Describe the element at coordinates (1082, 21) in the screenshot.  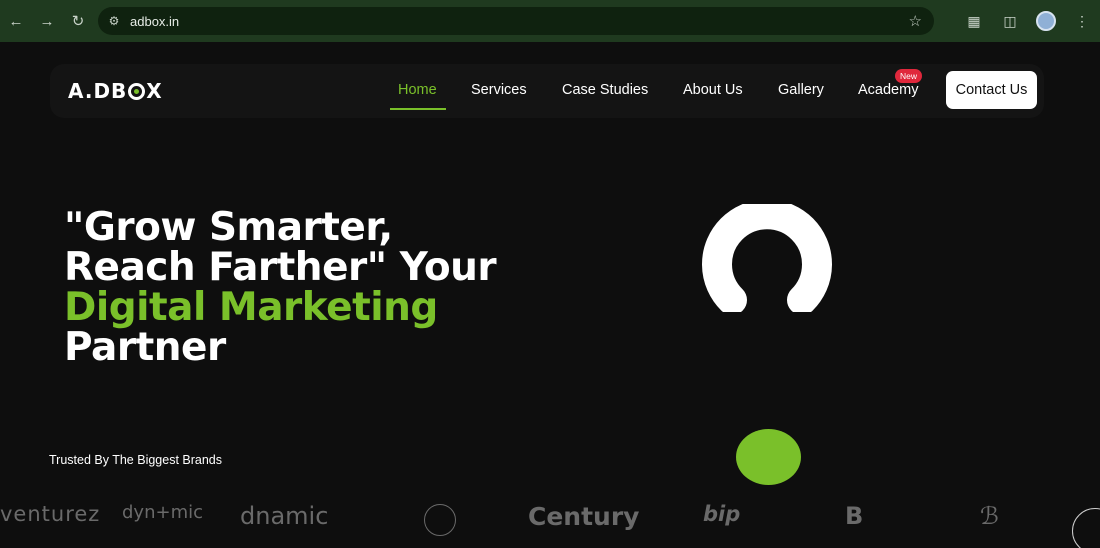
I see `kebab-menu-icon: ⋮` at that location.